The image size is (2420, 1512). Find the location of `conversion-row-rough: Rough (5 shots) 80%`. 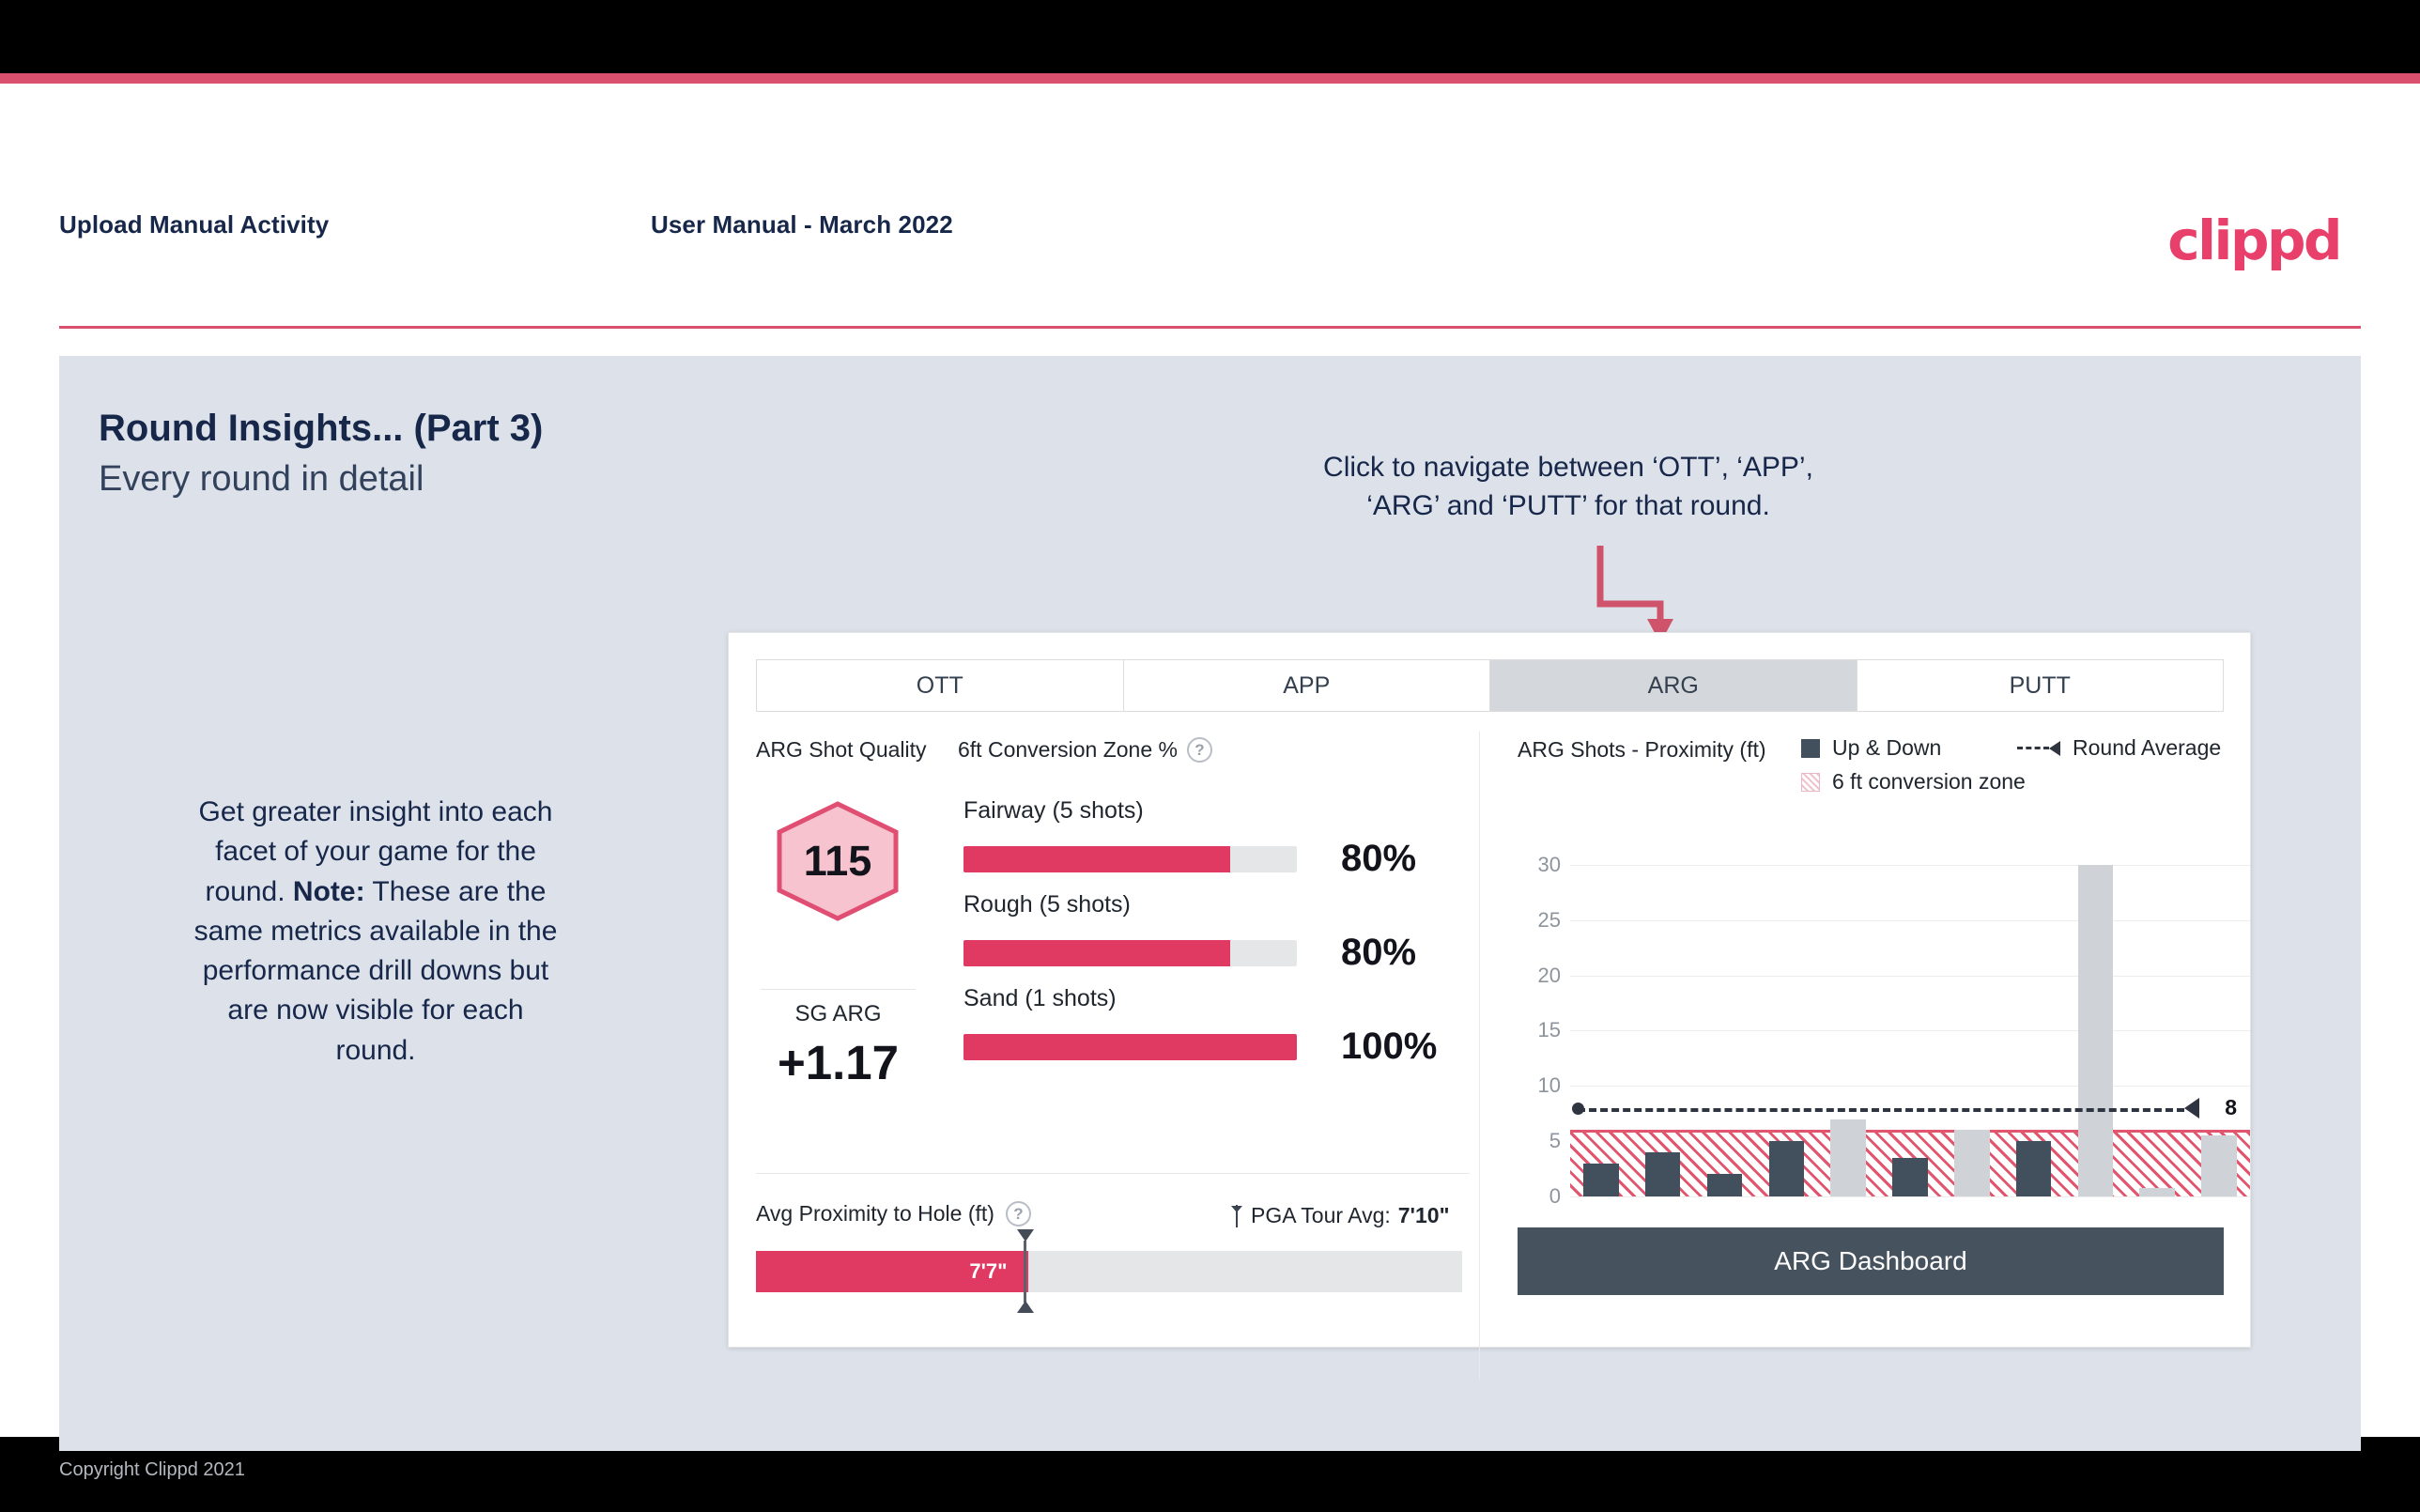

conversion-row-rough: Rough (5 shots) 80% is located at coordinates (1217, 933).